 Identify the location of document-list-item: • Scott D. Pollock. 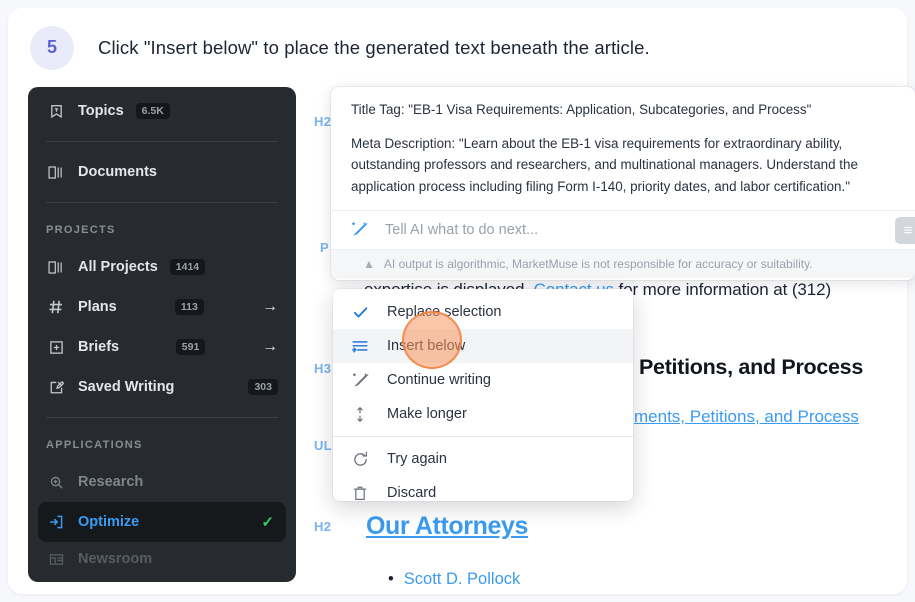
(454, 579).